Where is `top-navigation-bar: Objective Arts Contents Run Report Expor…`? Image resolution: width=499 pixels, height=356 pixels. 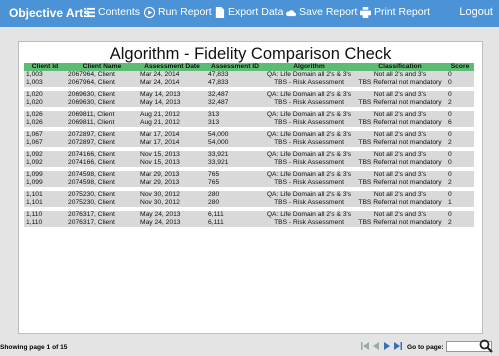 top-navigation-bar: Objective Arts Contents Run Report Expor… is located at coordinates (249, 13).